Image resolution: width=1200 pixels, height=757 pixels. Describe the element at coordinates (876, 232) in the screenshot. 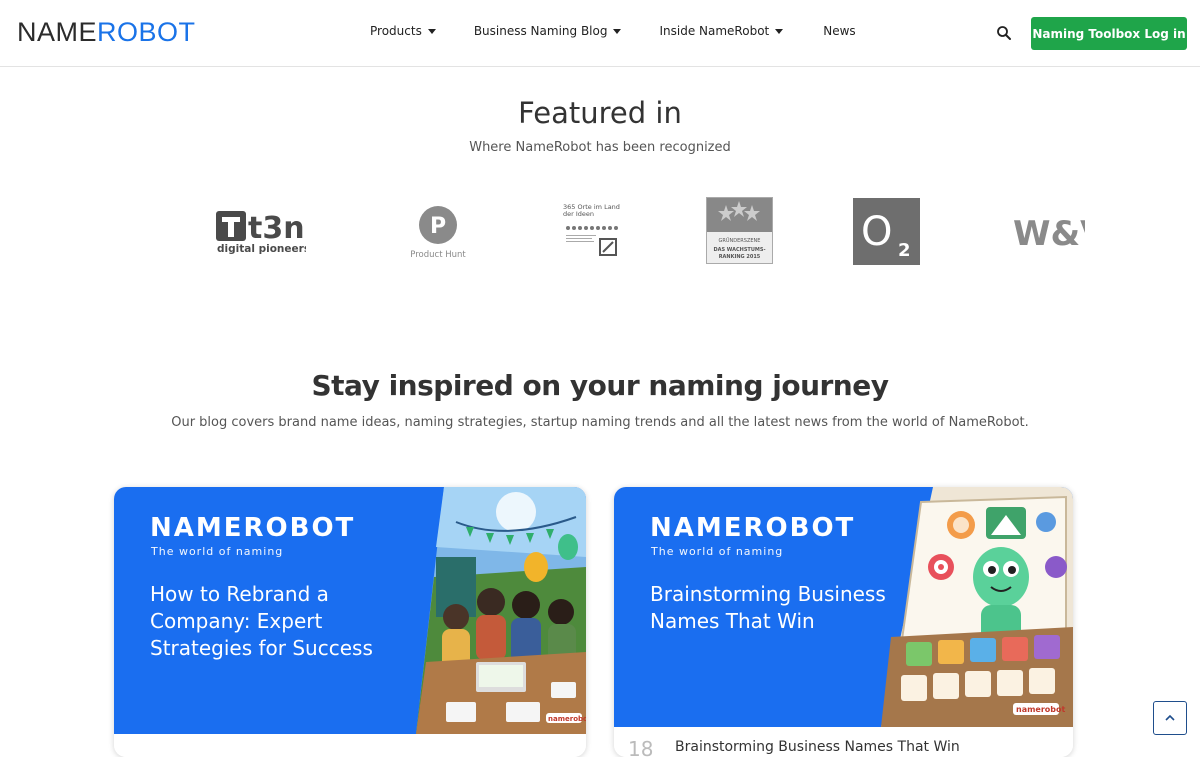

I see `o2-logo-text: O` at that location.